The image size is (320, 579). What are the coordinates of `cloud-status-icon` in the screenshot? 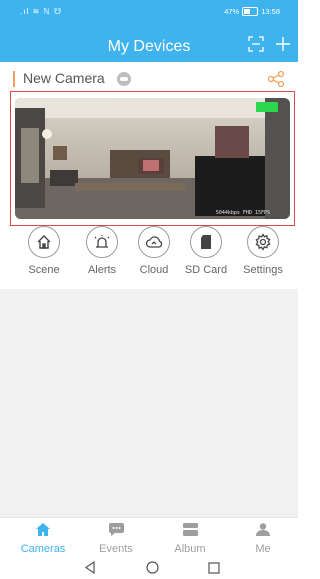 It's located at (124, 79).